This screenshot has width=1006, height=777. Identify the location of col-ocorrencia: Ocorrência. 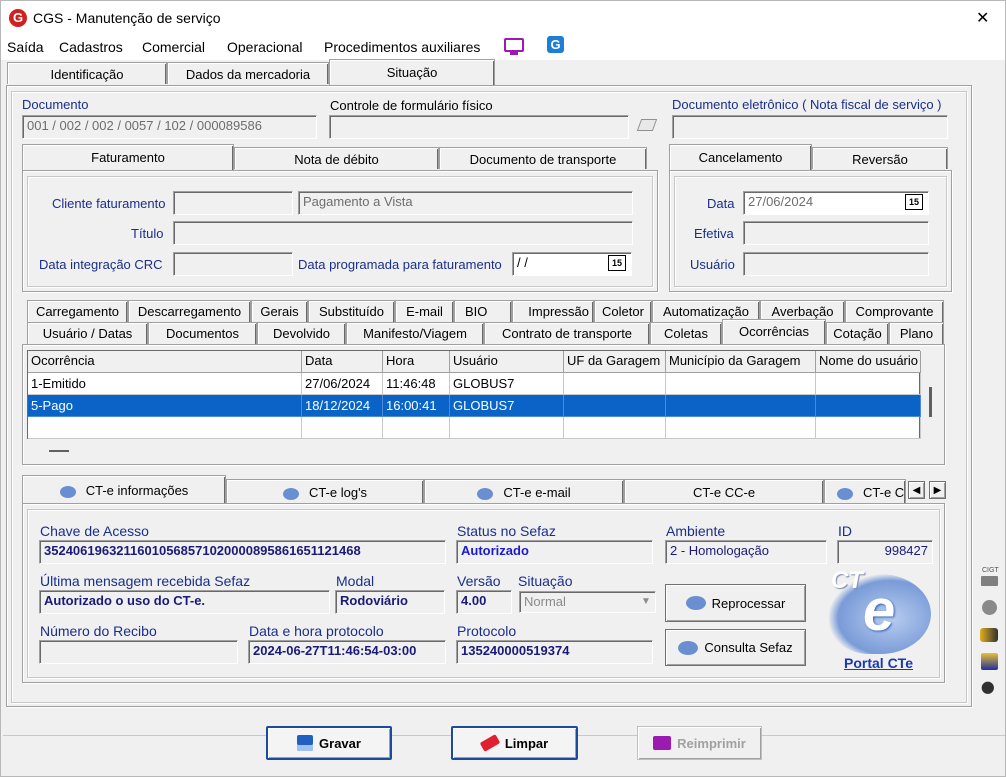
(165, 362).